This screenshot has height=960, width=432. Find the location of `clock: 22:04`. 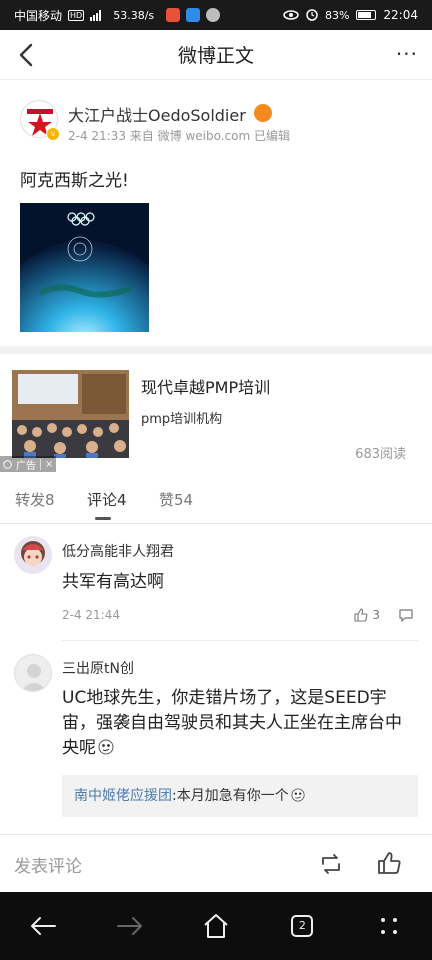

clock: 22:04 is located at coordinates (400, 15).